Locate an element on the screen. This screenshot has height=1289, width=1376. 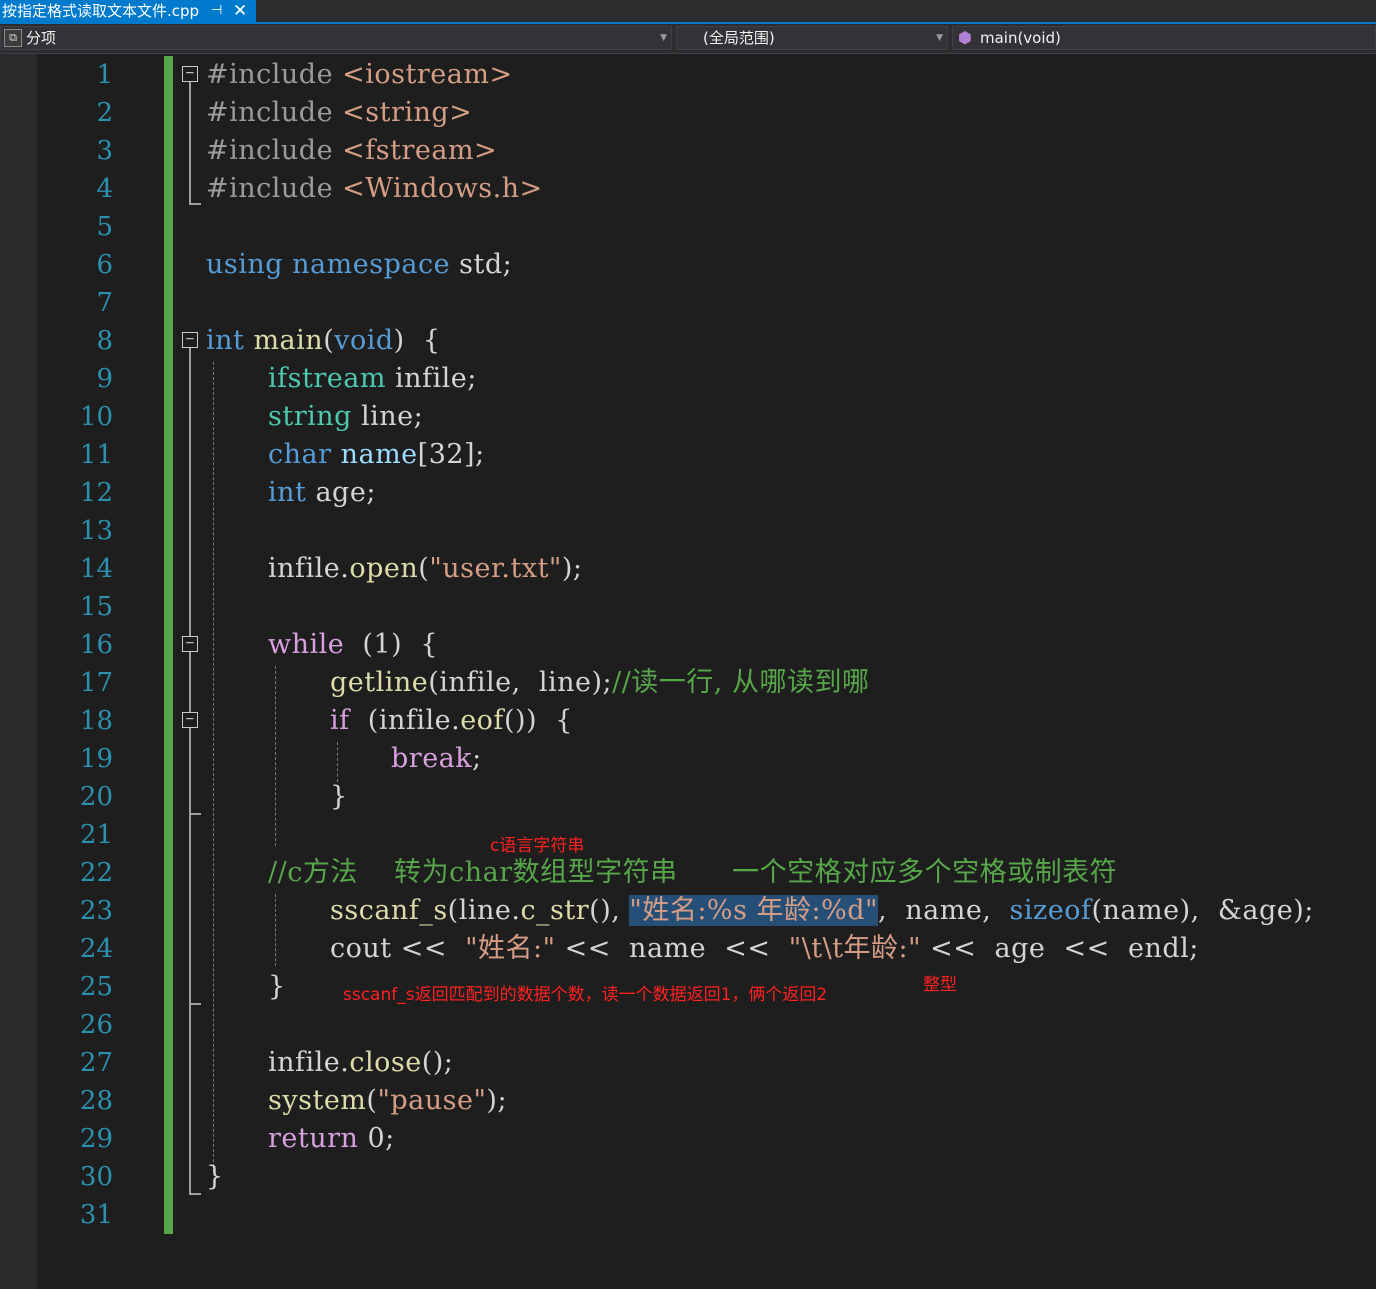
line-number: 13 is located at coordinates (96, 531).